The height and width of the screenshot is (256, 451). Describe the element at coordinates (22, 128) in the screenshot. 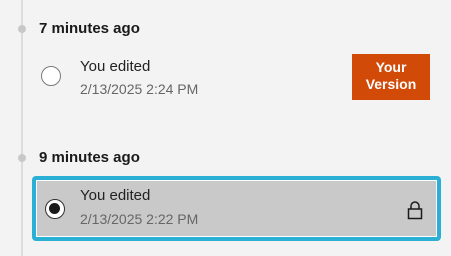

I see `timeline-line` at that location.